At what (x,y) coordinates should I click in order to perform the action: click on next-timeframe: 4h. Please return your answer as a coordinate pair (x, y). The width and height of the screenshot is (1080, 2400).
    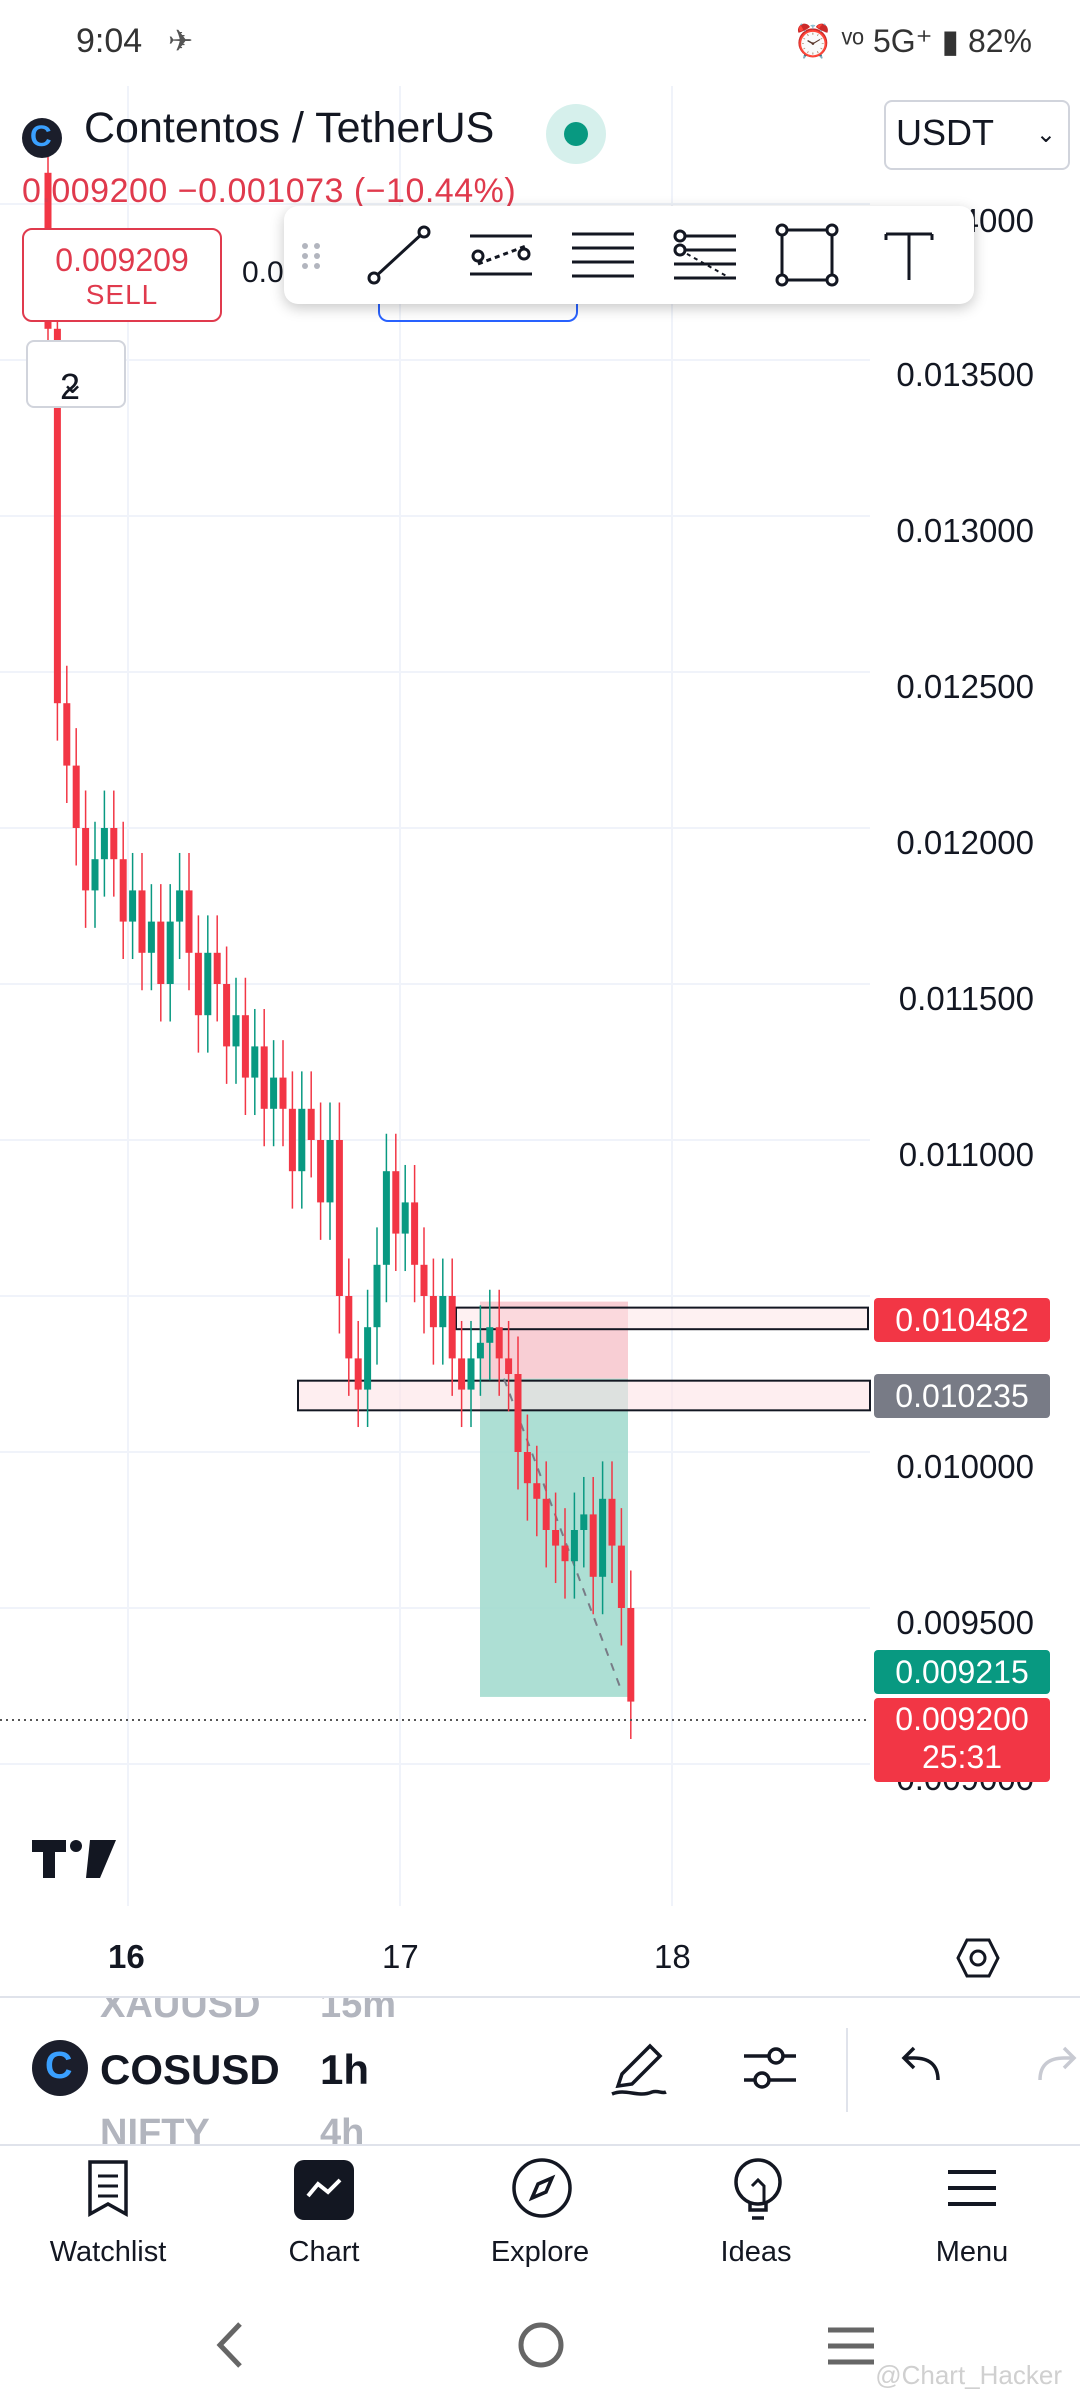
    Looking at the image, I should click on (342, 2128).